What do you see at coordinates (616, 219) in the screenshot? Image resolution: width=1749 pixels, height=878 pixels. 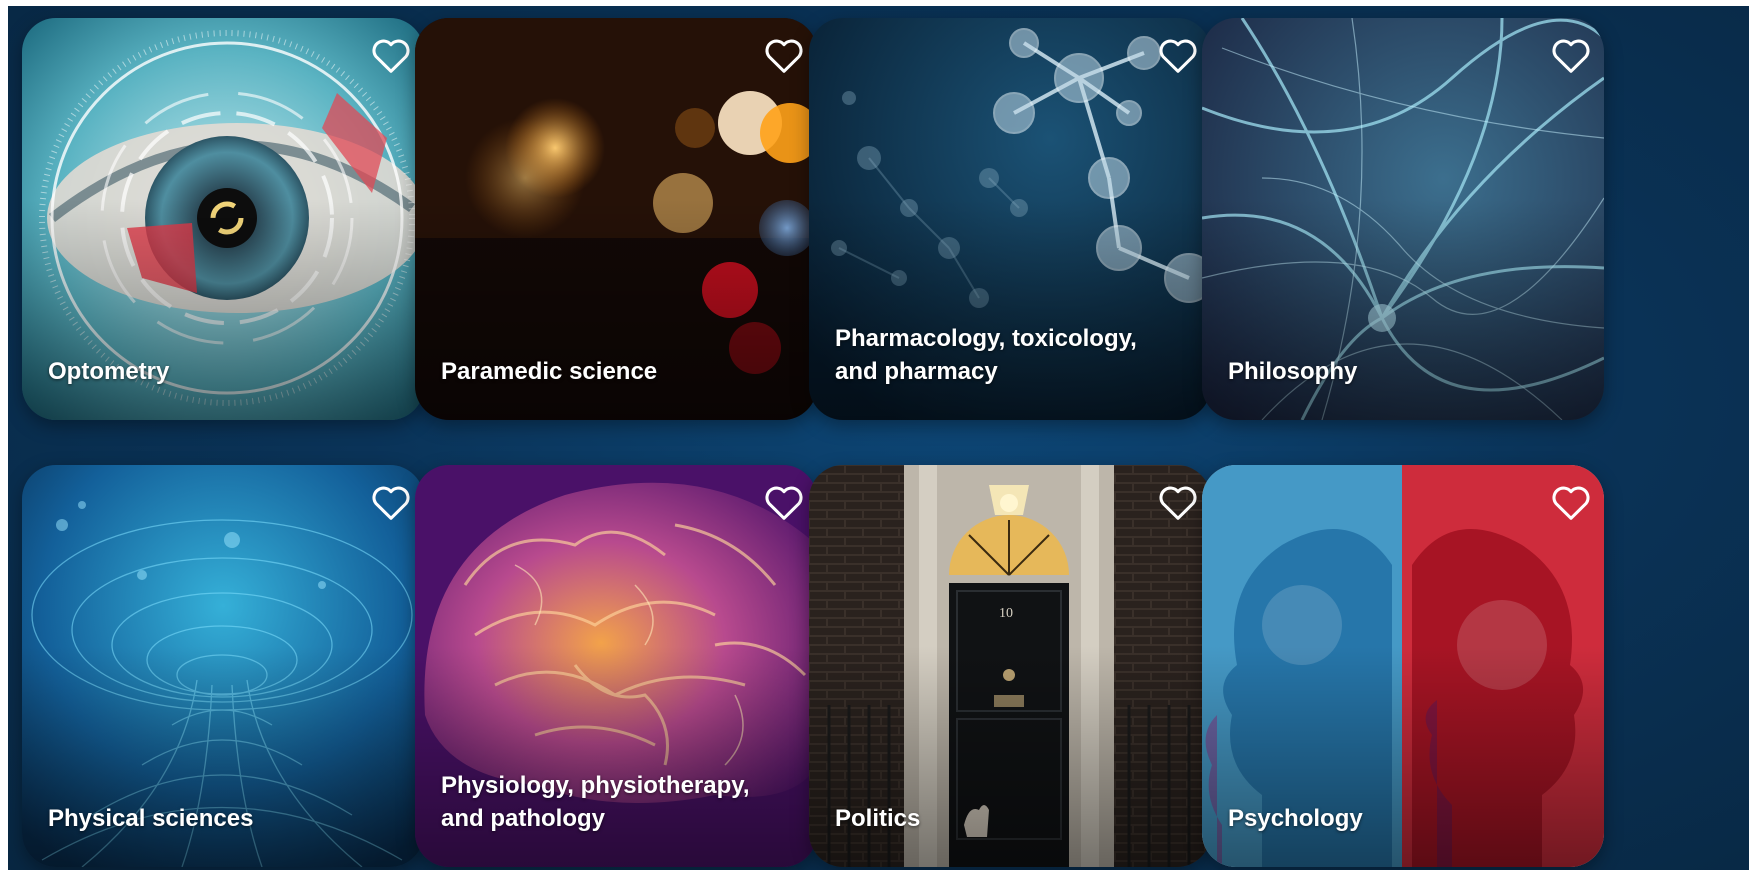 I see `subject-card-paramedic-science: Paramedic science` at bounding box center [616, 219].